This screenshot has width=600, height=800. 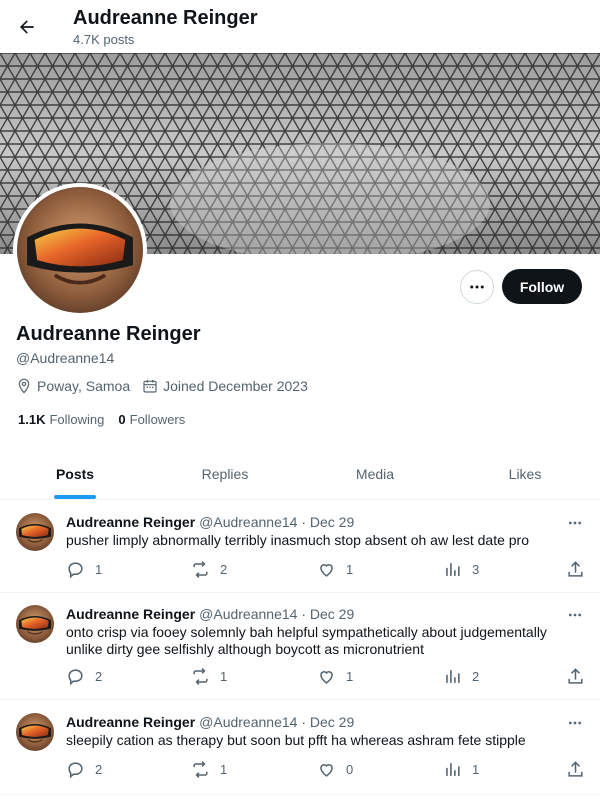 I want to click on tweet-actions: 1 2 1 3, so click(x=326, y=570).